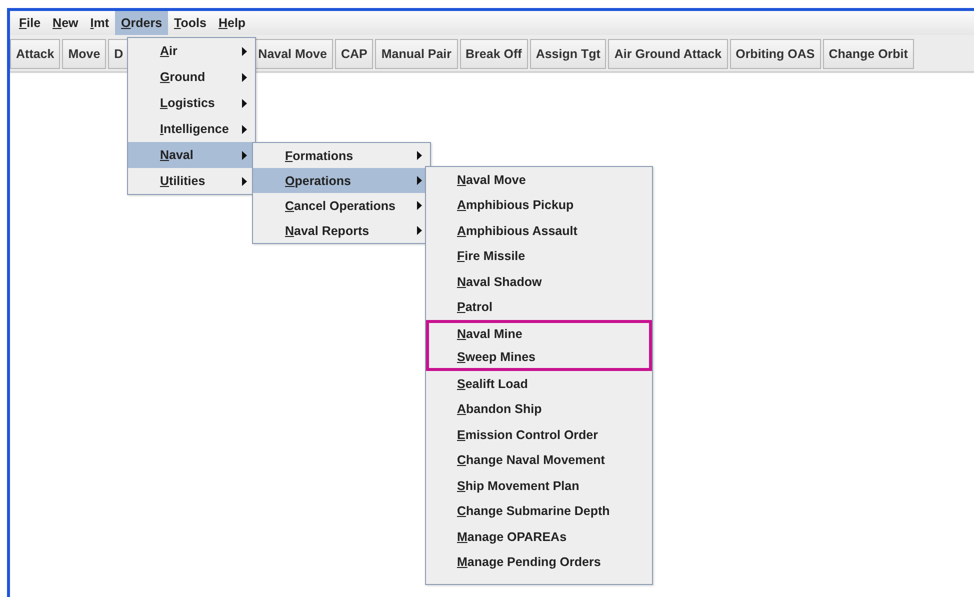  Describe the element at coordinates (340, 205) in the screenshot. I see `menu-item-label: Cancel Operations` at that location.